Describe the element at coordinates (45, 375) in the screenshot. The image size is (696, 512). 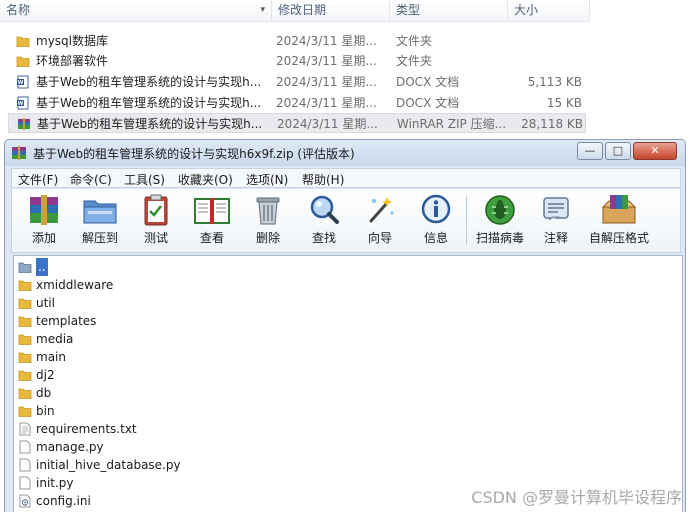
I see `file-name: dj2` at that location.